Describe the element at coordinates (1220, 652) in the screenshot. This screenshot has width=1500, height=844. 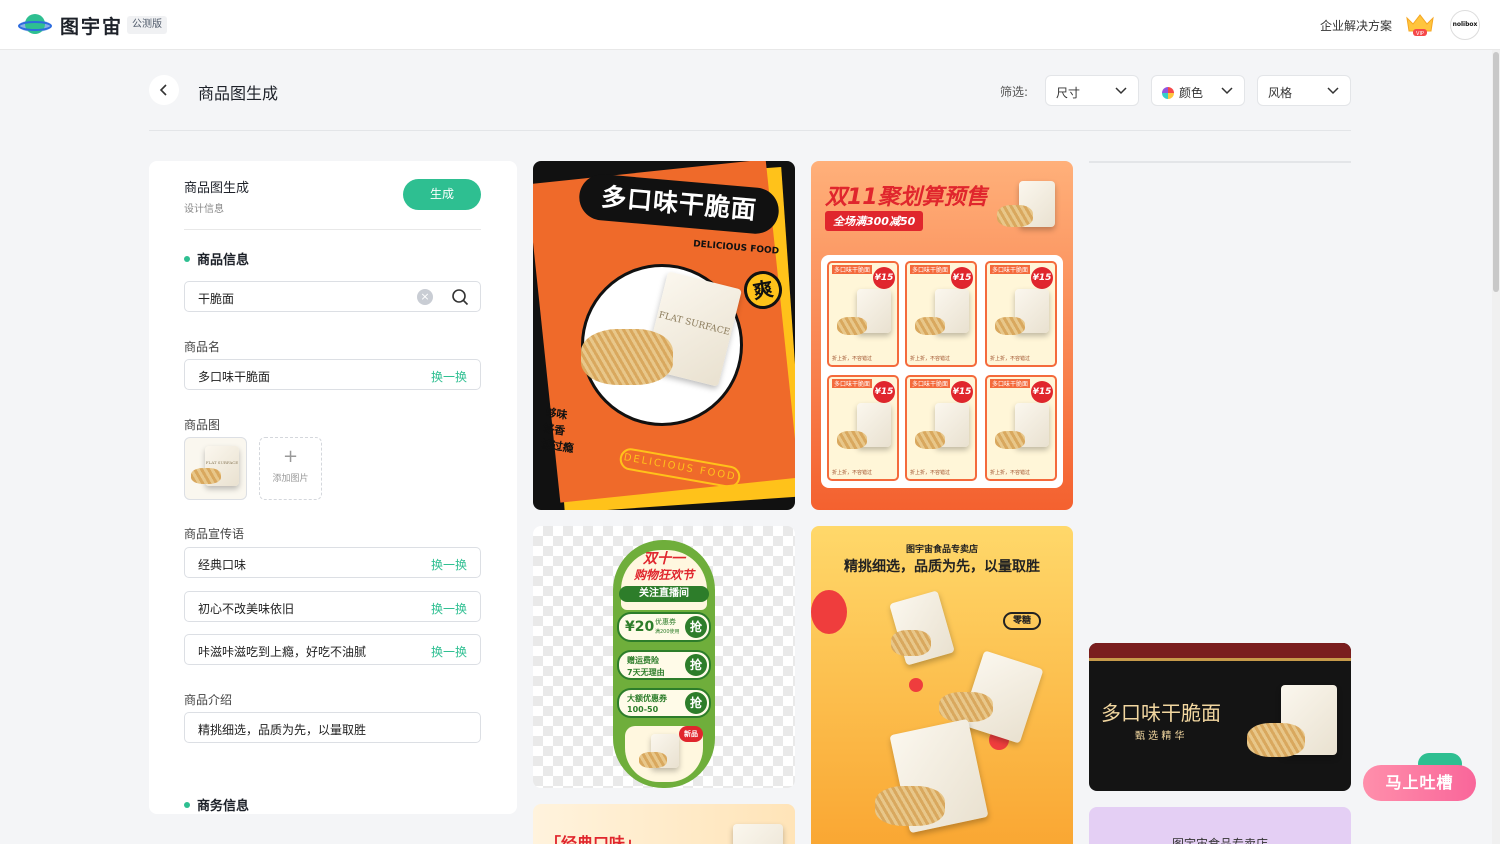
I see `card-top-band` at that location.